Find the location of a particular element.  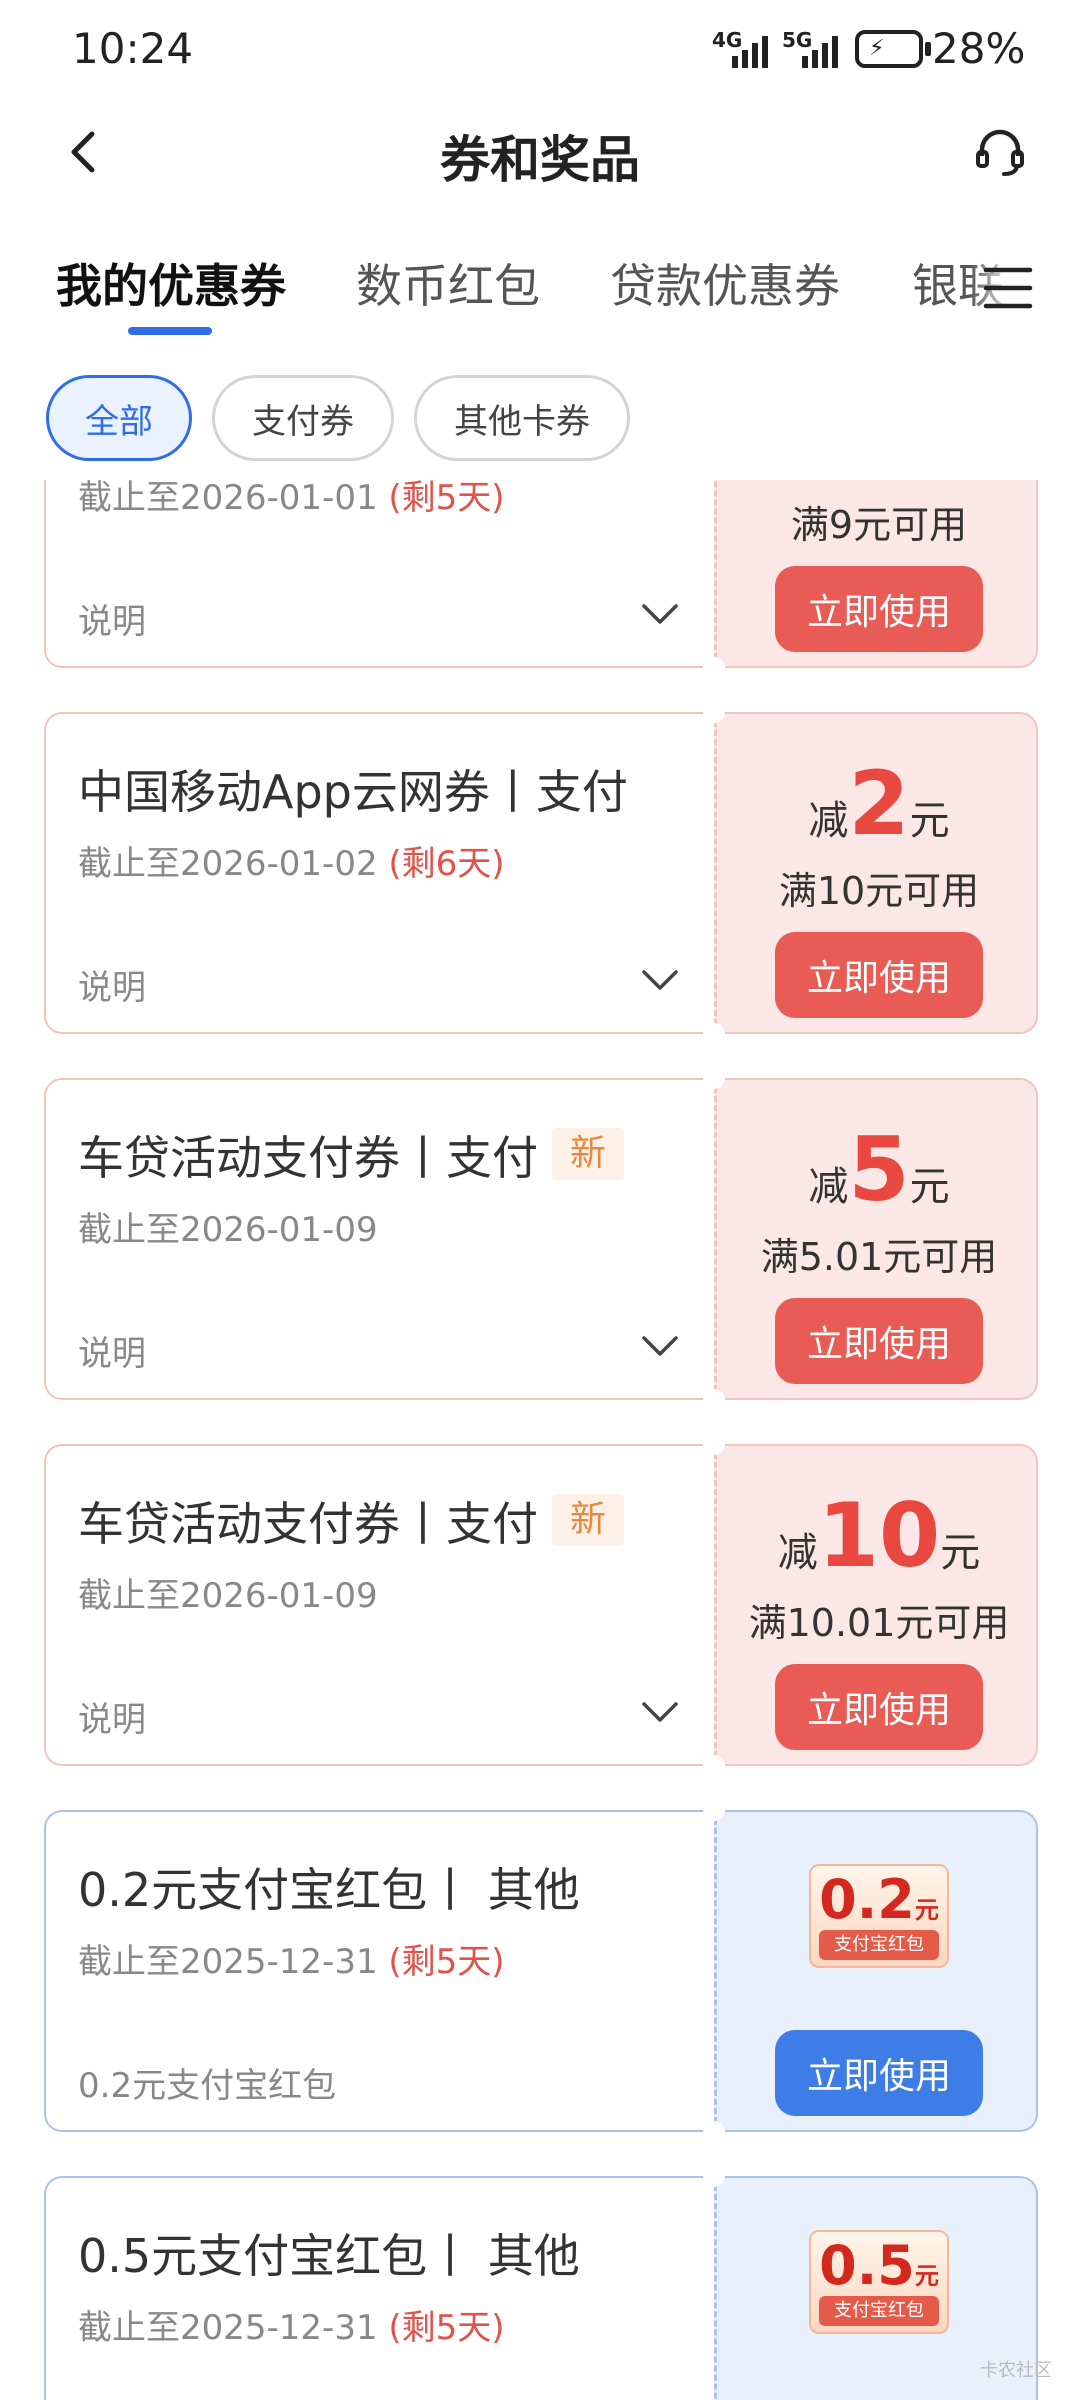

amount-value: 5 is located at coordinates (879, 1169).